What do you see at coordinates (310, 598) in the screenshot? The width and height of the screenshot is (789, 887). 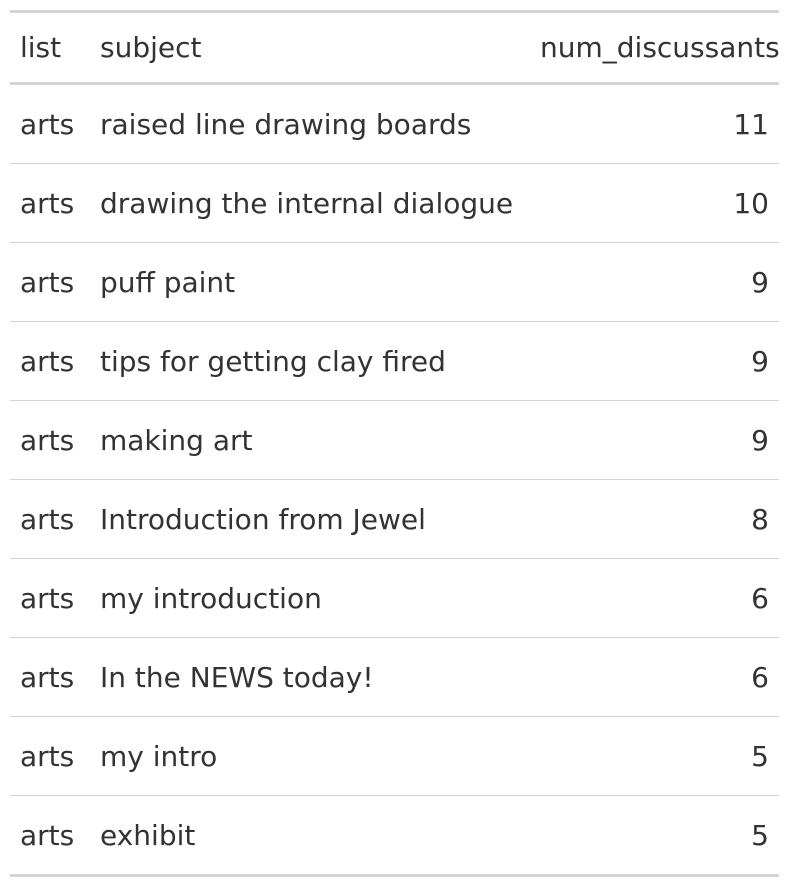 I see `cell-subject: my introduction` at bounding box center [310, 598].